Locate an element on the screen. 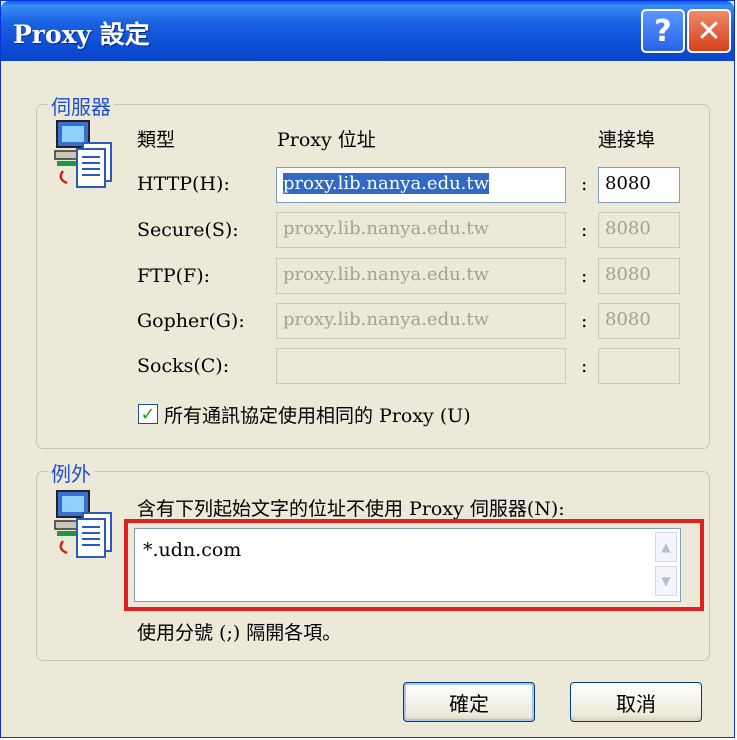  highlight-box is located at coordinates (414, 565).